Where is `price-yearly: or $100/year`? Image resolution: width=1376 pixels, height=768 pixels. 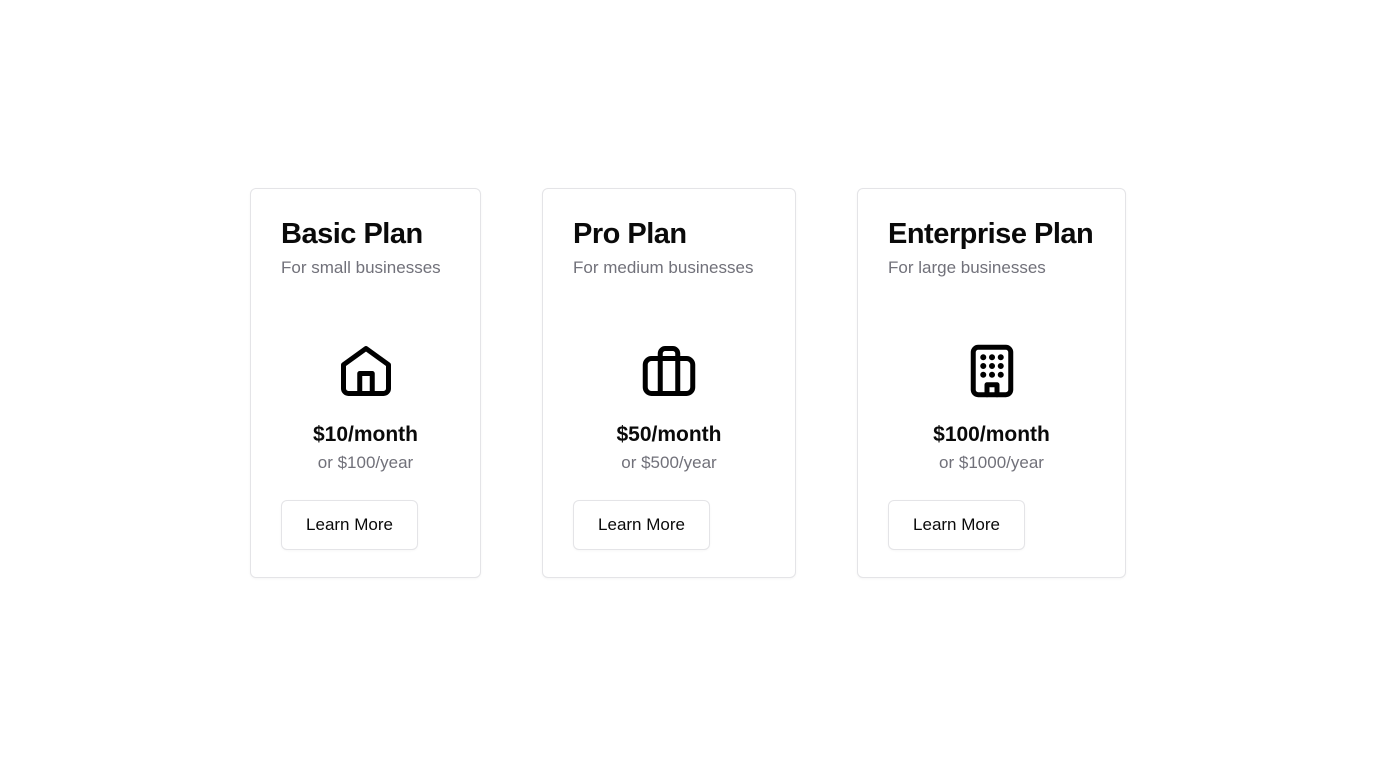 price-yearly: or $100/year is located at coordinates (365, 462).